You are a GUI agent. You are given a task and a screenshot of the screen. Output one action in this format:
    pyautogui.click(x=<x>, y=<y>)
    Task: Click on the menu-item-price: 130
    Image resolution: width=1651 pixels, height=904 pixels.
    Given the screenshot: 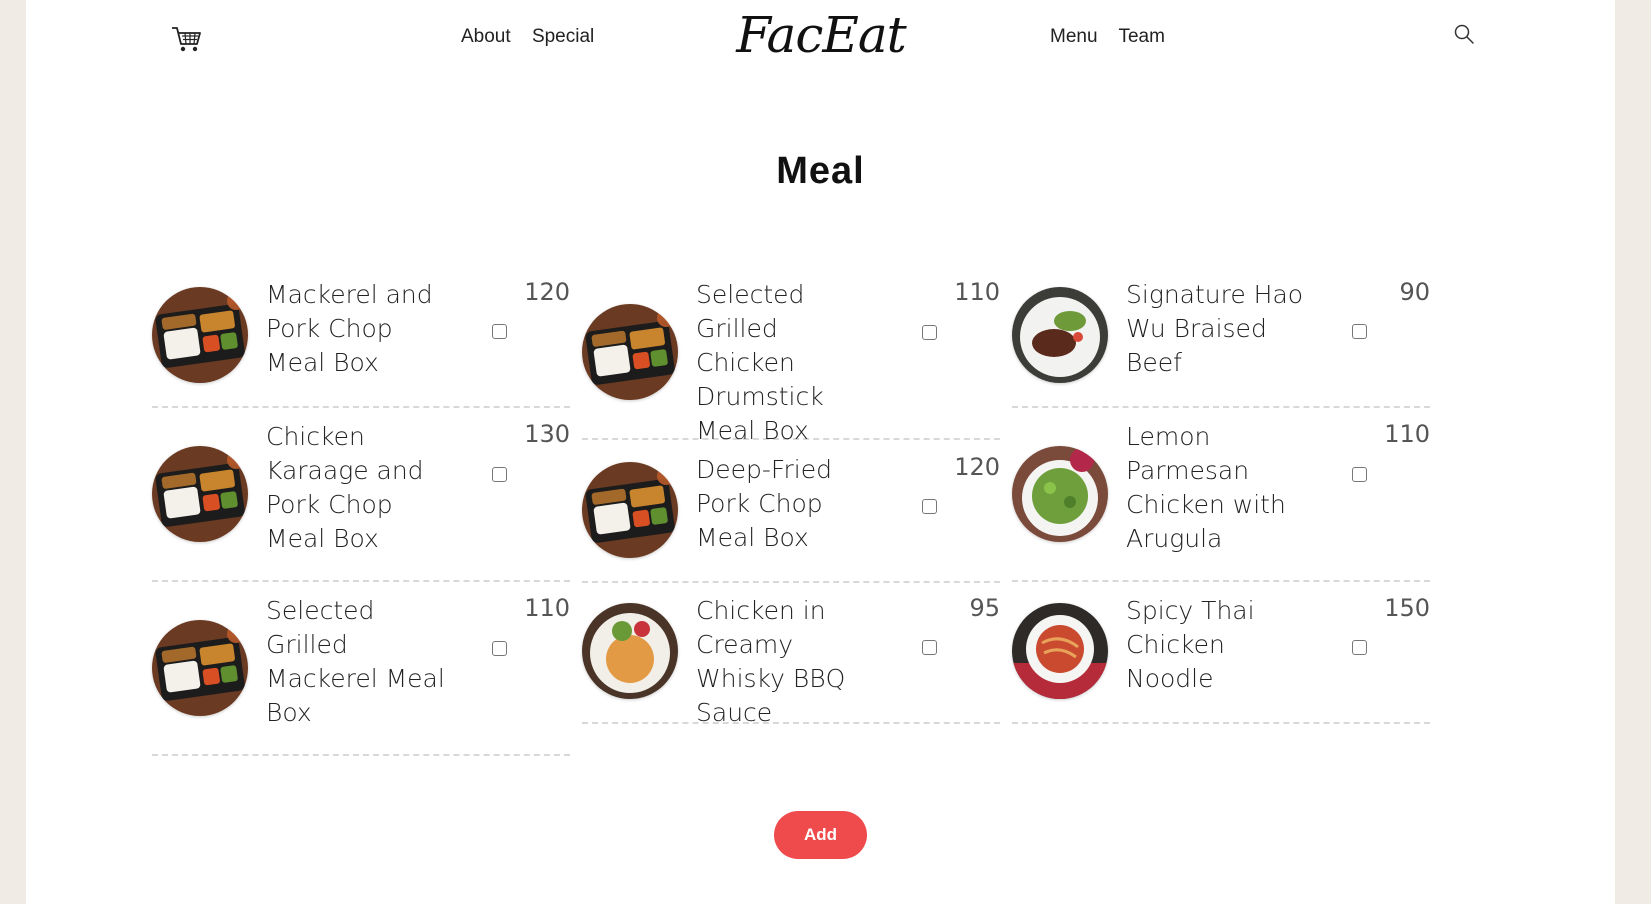 What is the action you would take?
    pyautogui.click(x=547, y=434)
    